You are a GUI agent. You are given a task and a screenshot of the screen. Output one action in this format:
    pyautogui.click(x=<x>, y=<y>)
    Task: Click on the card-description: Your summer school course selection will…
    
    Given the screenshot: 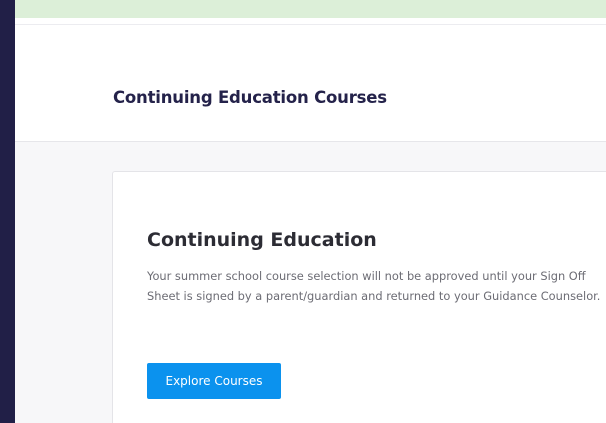 What is the action you would take?
    pyautogui.click(x=374, y=286)
    